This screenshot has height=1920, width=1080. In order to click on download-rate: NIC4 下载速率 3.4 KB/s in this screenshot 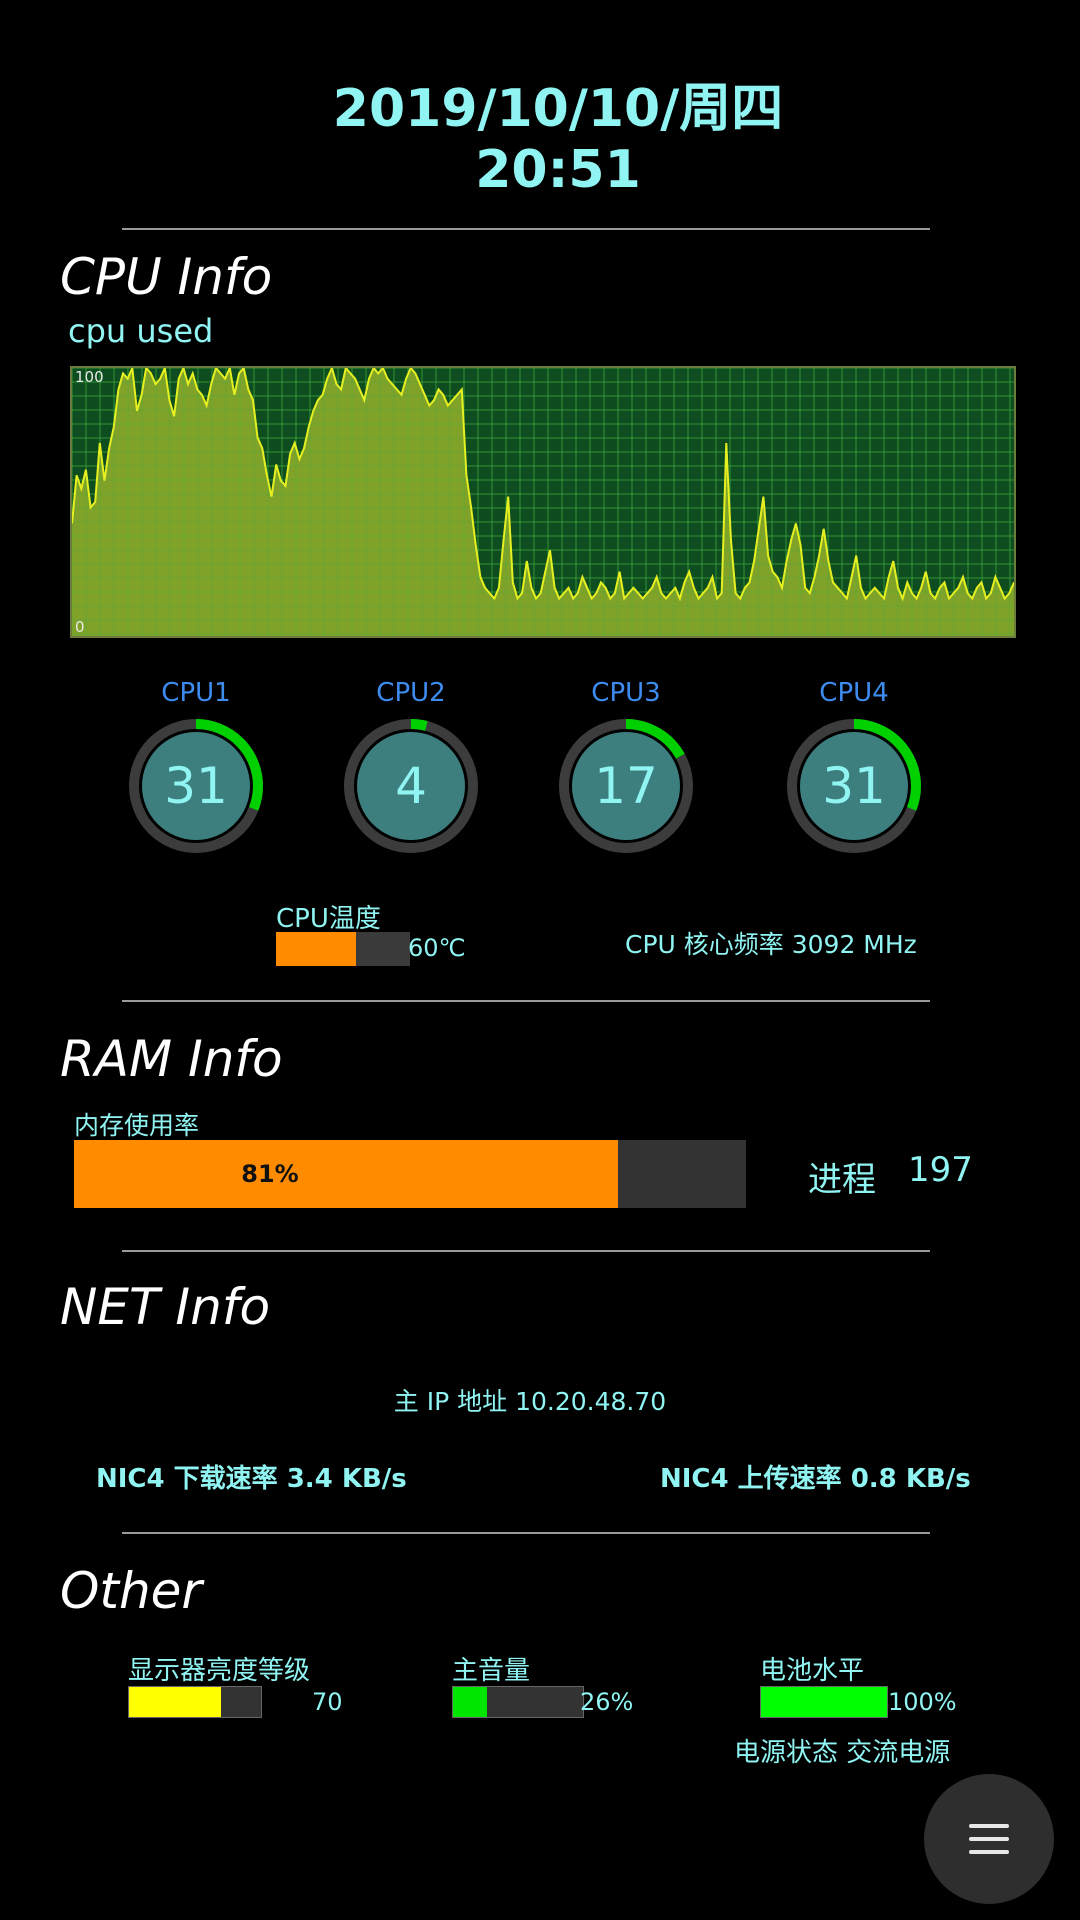, I will do `click(251, 1479)`.